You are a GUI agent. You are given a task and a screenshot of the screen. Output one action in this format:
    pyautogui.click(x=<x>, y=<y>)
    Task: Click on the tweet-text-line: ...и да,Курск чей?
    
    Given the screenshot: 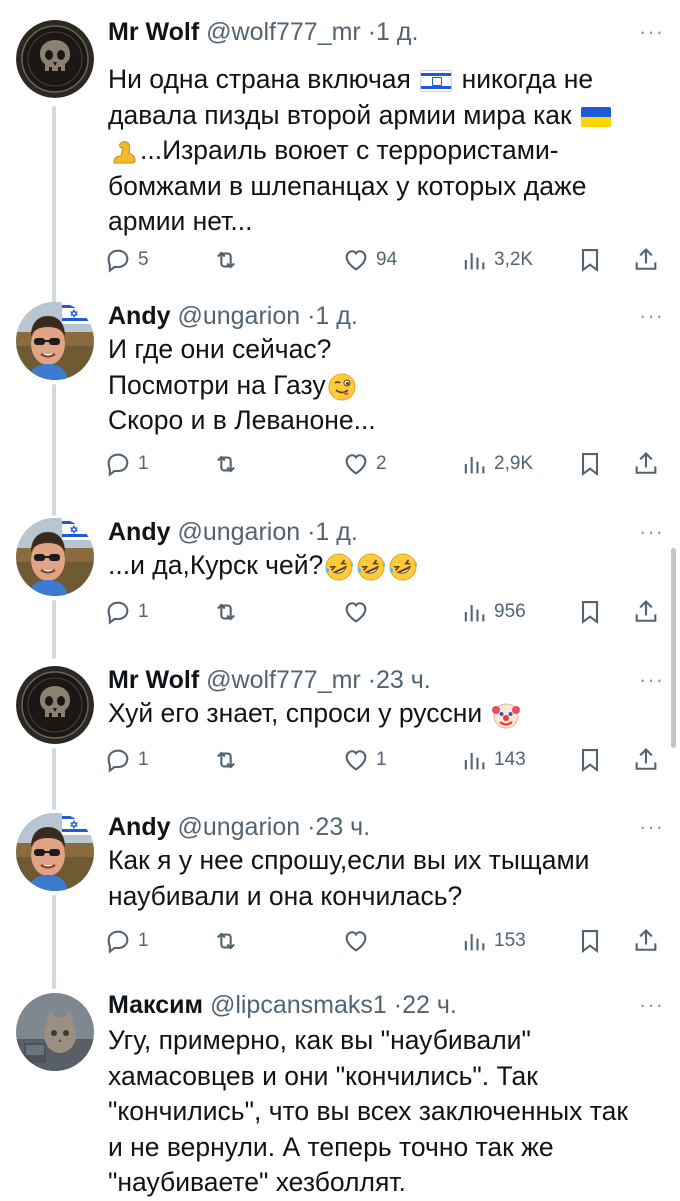 What is the action you would take?
    pyautogui.click(x=380, y=566)
    